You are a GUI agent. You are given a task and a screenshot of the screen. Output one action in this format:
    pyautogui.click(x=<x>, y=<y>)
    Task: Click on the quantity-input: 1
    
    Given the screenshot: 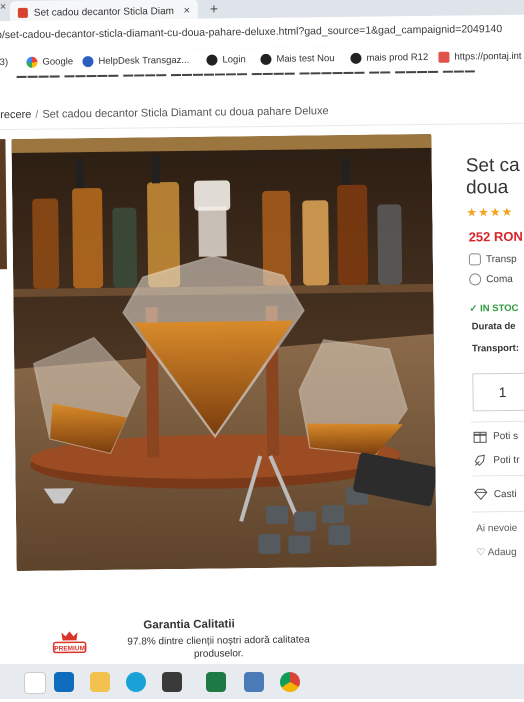 What is the action you would take?
    pyautogui.click(x=498, y=392)
    